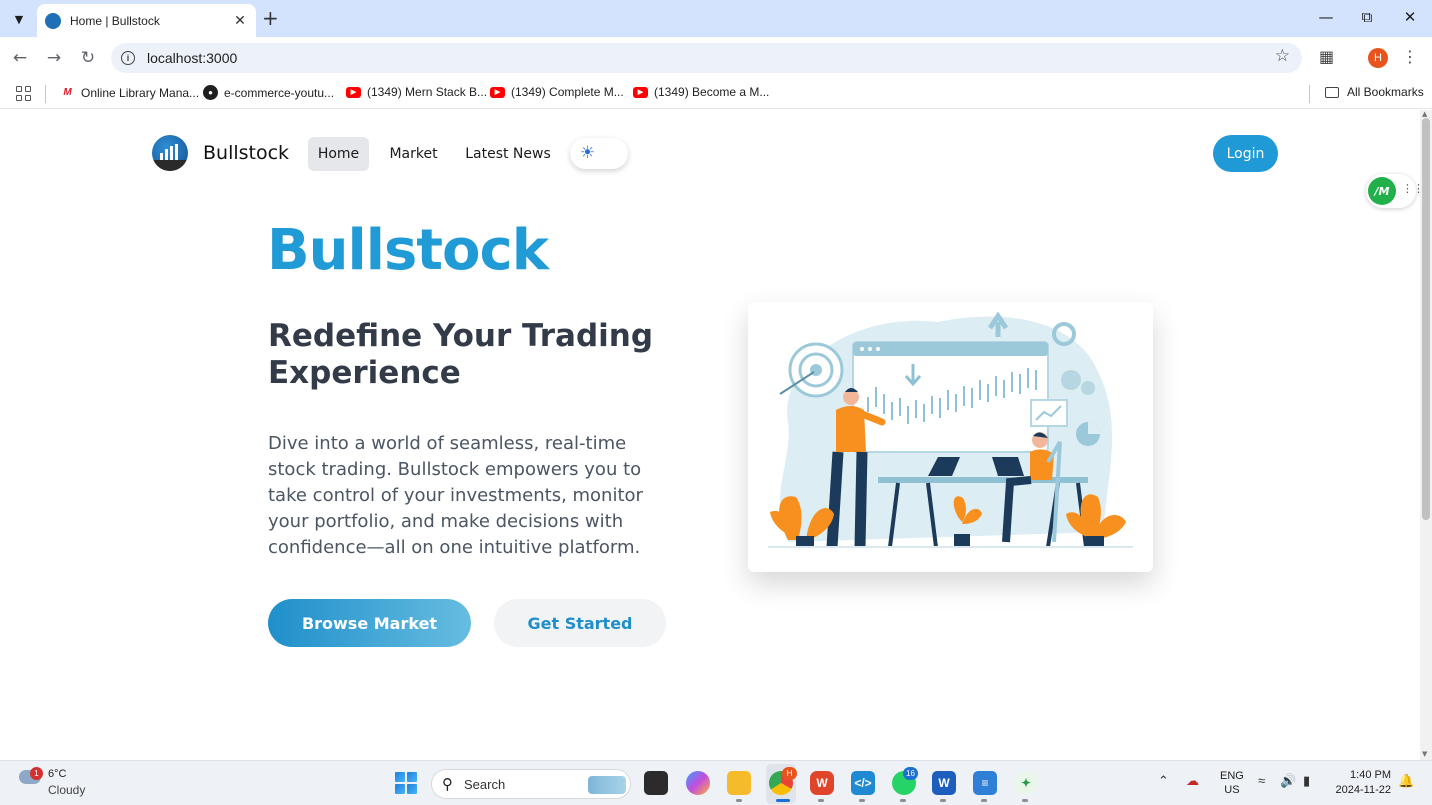 This screenshot has width=1432, height=805. Describe the element at coordinates (1385, 92) in the screenshot. I see `all-bookmarks-label: All Bookmarks` at that location.